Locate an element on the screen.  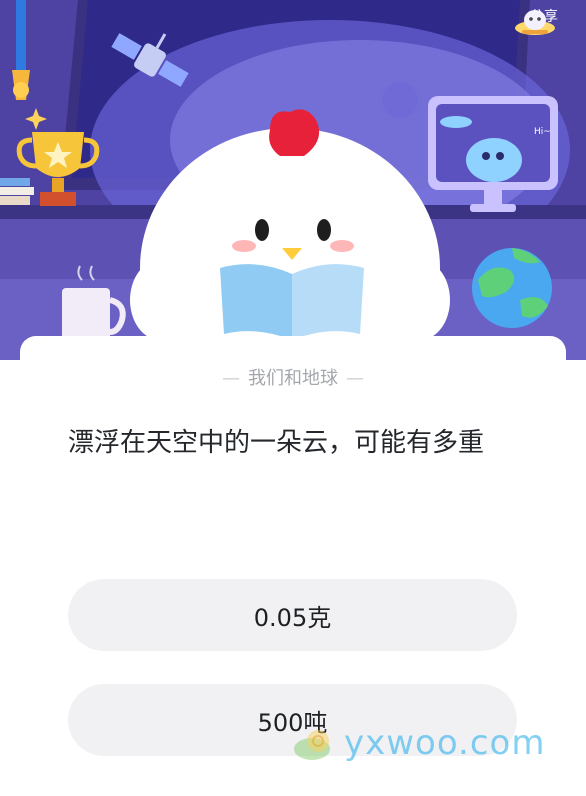
answer-option-1-label: 0.05克 is located at coordinates (292, 617).